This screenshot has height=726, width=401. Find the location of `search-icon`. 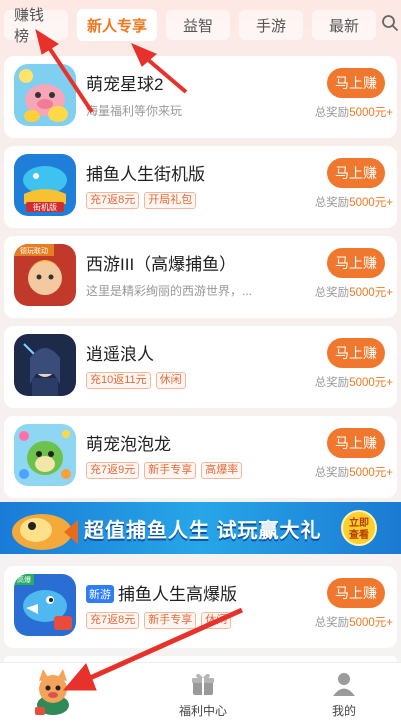

search-icon is located at coordinates (390, 23).